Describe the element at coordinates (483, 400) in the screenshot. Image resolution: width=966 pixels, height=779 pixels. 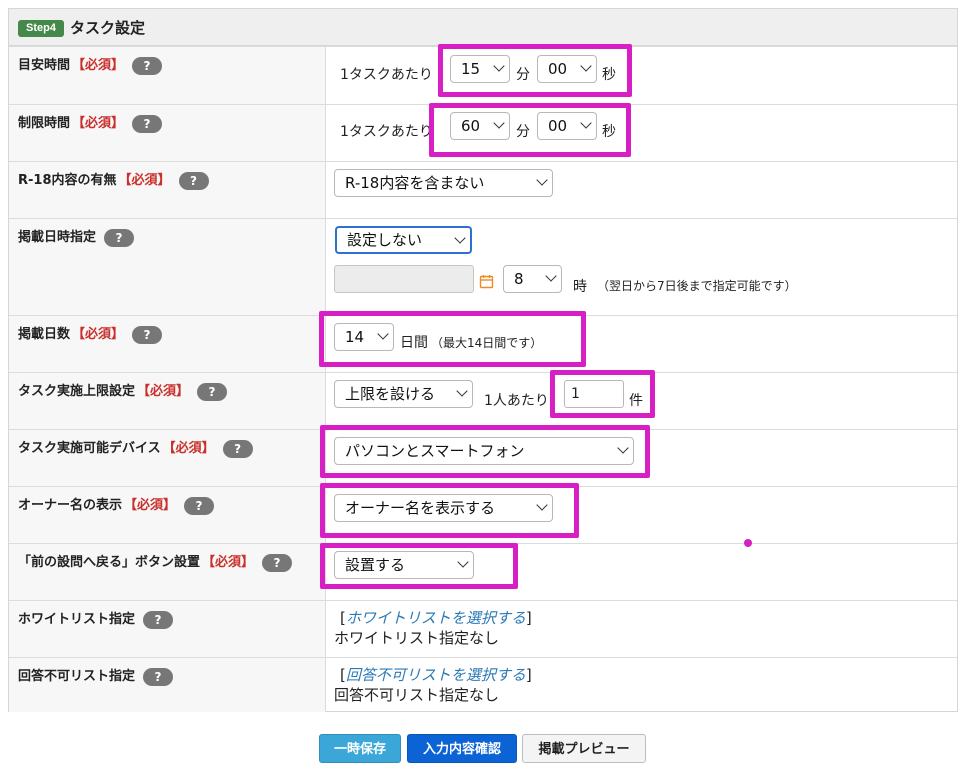
I see `row-task-limit: タスク実施上限設定 【必須】?` at that location.